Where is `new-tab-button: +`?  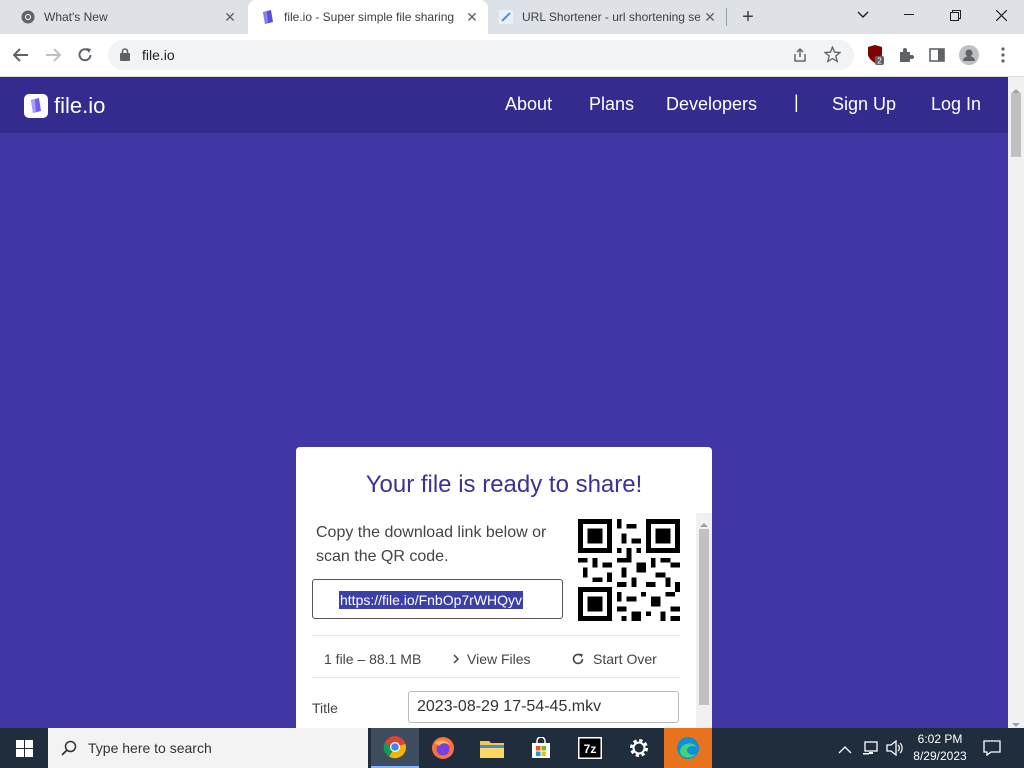
new-tab-button: + is located at coordinates (748, 17).